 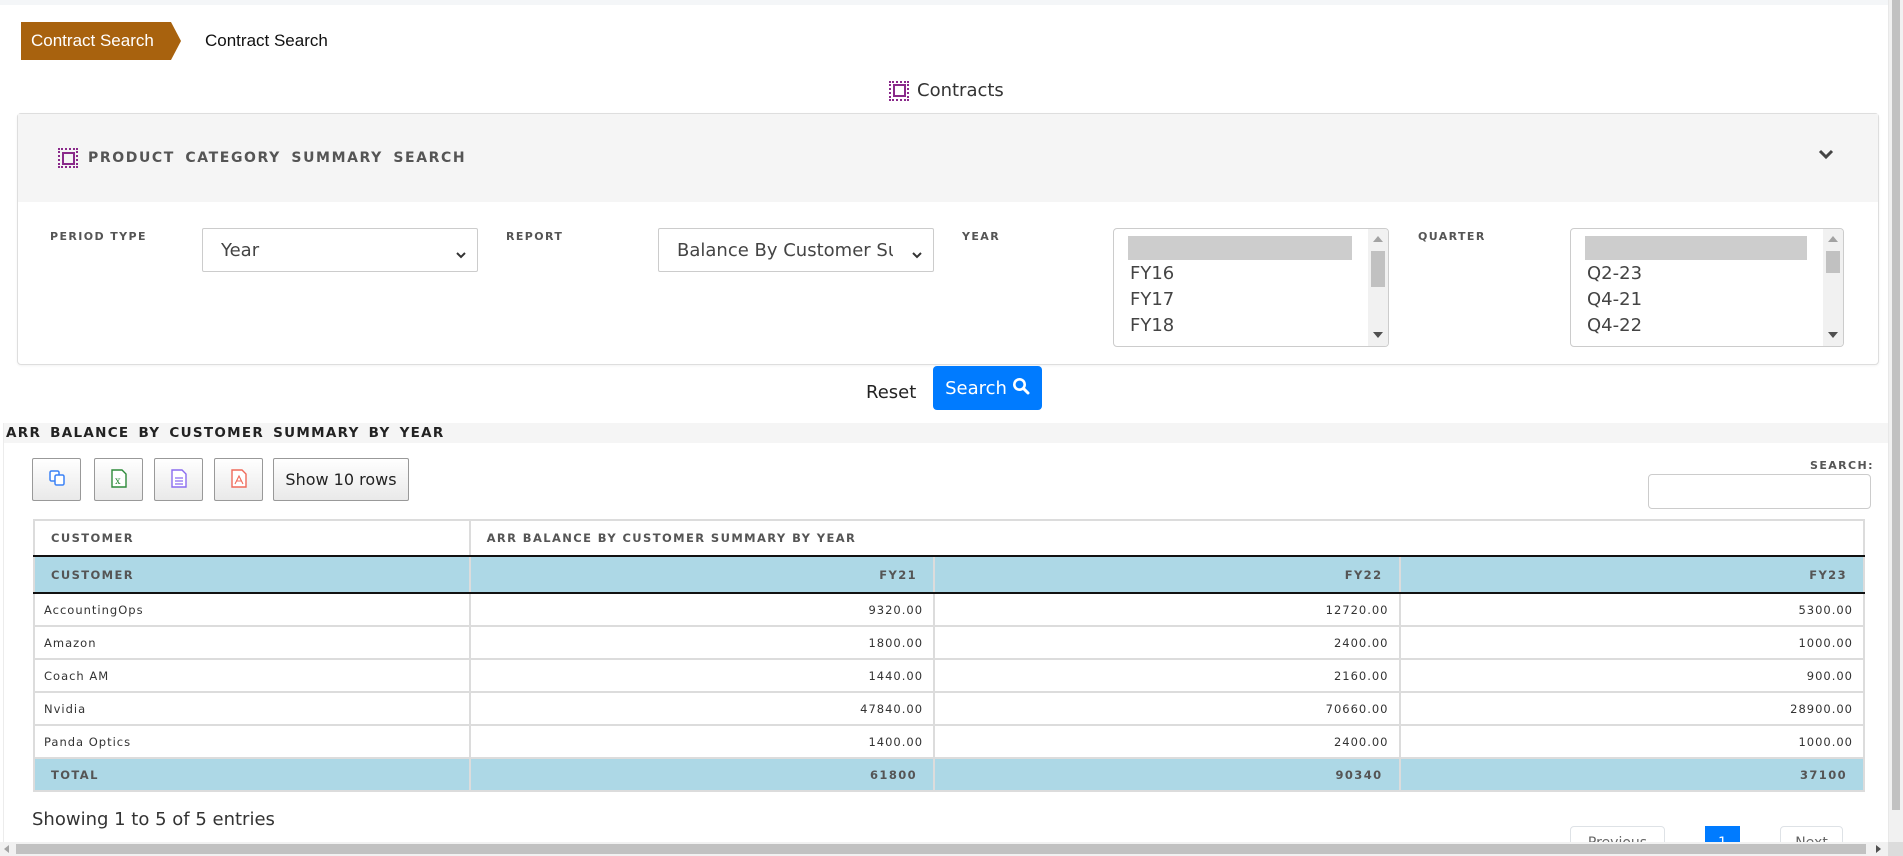 I want to click on cell-customer: Nvidia, so click(x=252, y=708).